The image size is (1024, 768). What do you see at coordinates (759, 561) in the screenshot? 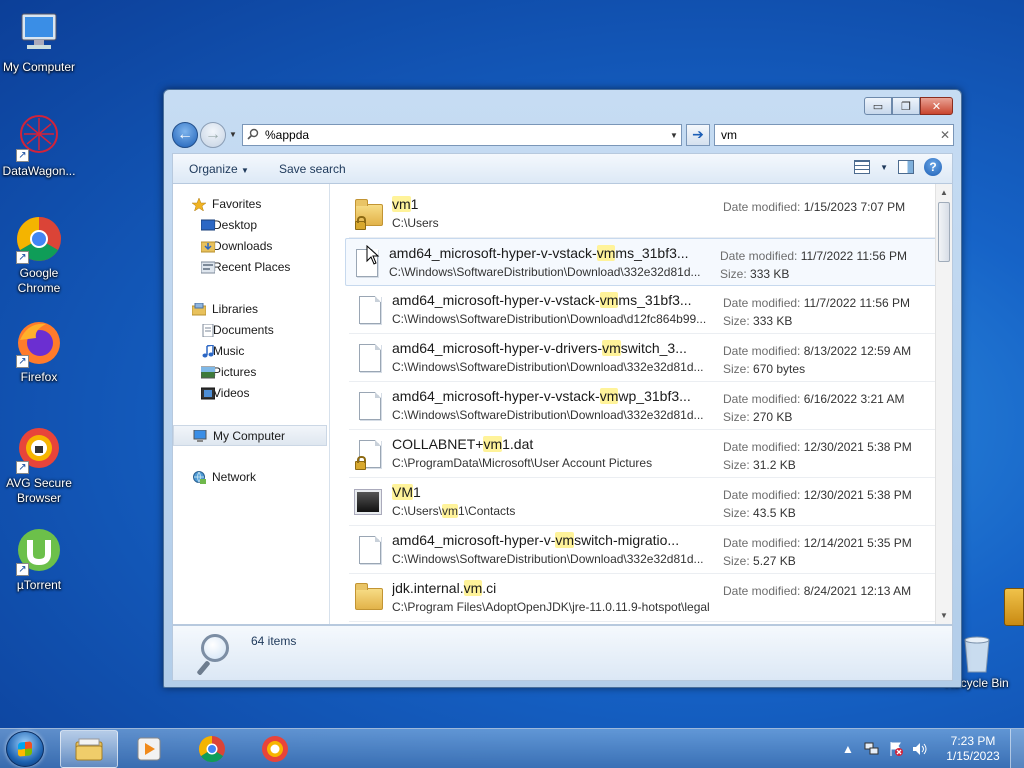
I see `result-size: Size: 5.27 KB` at bounding box center [759, 561].